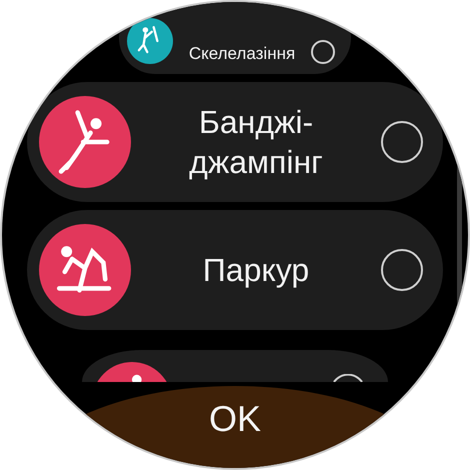  Describe the element at coordinates (256, 142) in the screenshot. I see `activity-label: Банджі-джампінг` at that location.